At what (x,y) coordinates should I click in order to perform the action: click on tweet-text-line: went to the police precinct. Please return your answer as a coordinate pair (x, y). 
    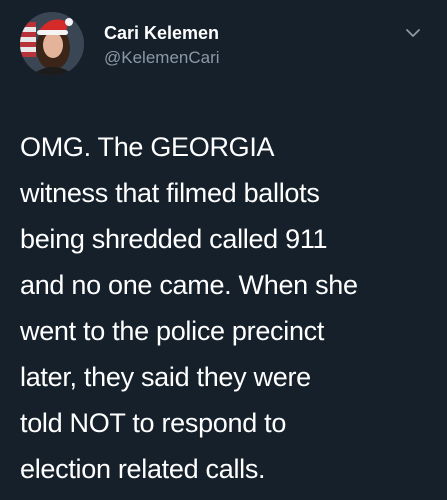
    Looking at the image, I should click on (172, 331).